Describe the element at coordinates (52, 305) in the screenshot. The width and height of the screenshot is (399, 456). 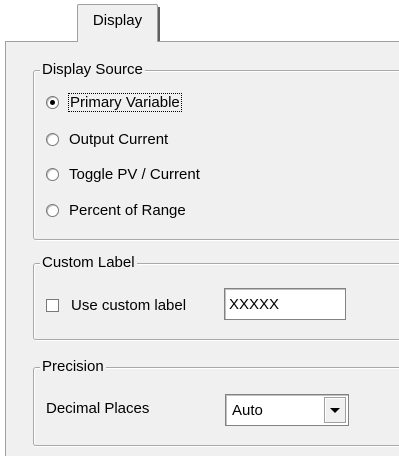
I see `use-custom-label-checkbox` at that location.